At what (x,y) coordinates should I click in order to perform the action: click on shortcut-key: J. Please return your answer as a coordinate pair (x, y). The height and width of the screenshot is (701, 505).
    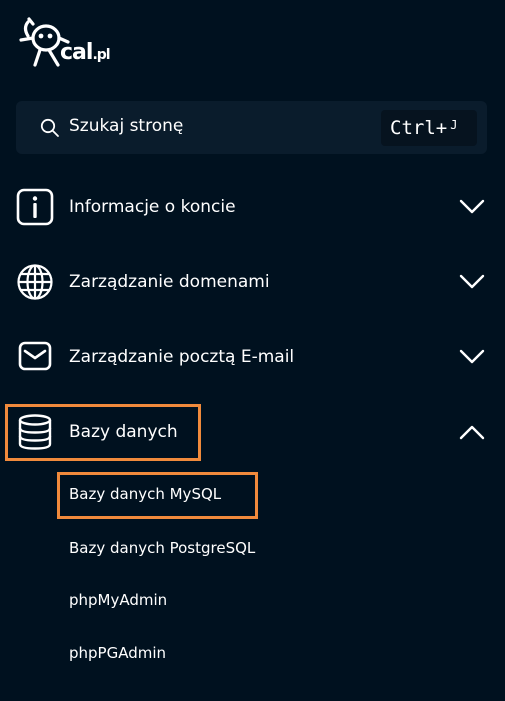
    Looking at the image, I should click on (454, 125).